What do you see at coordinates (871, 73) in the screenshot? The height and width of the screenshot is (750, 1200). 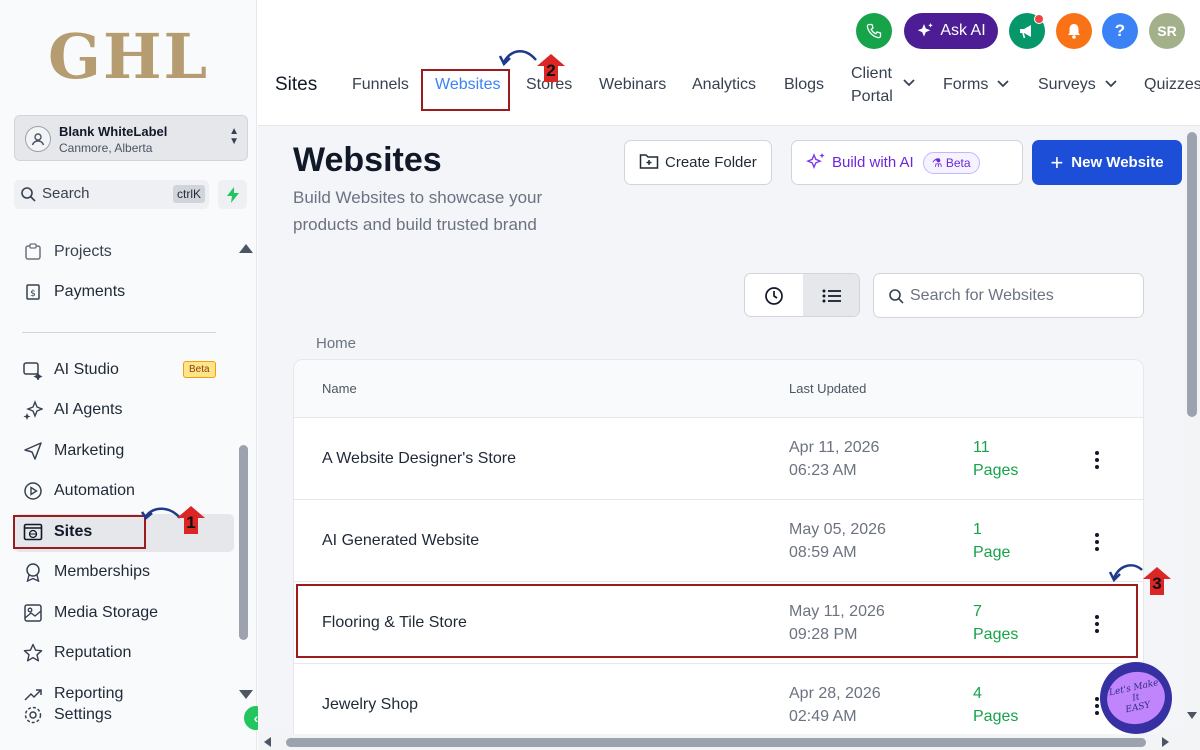 I see `tab-label: Client` at bounding box center [871, 73].